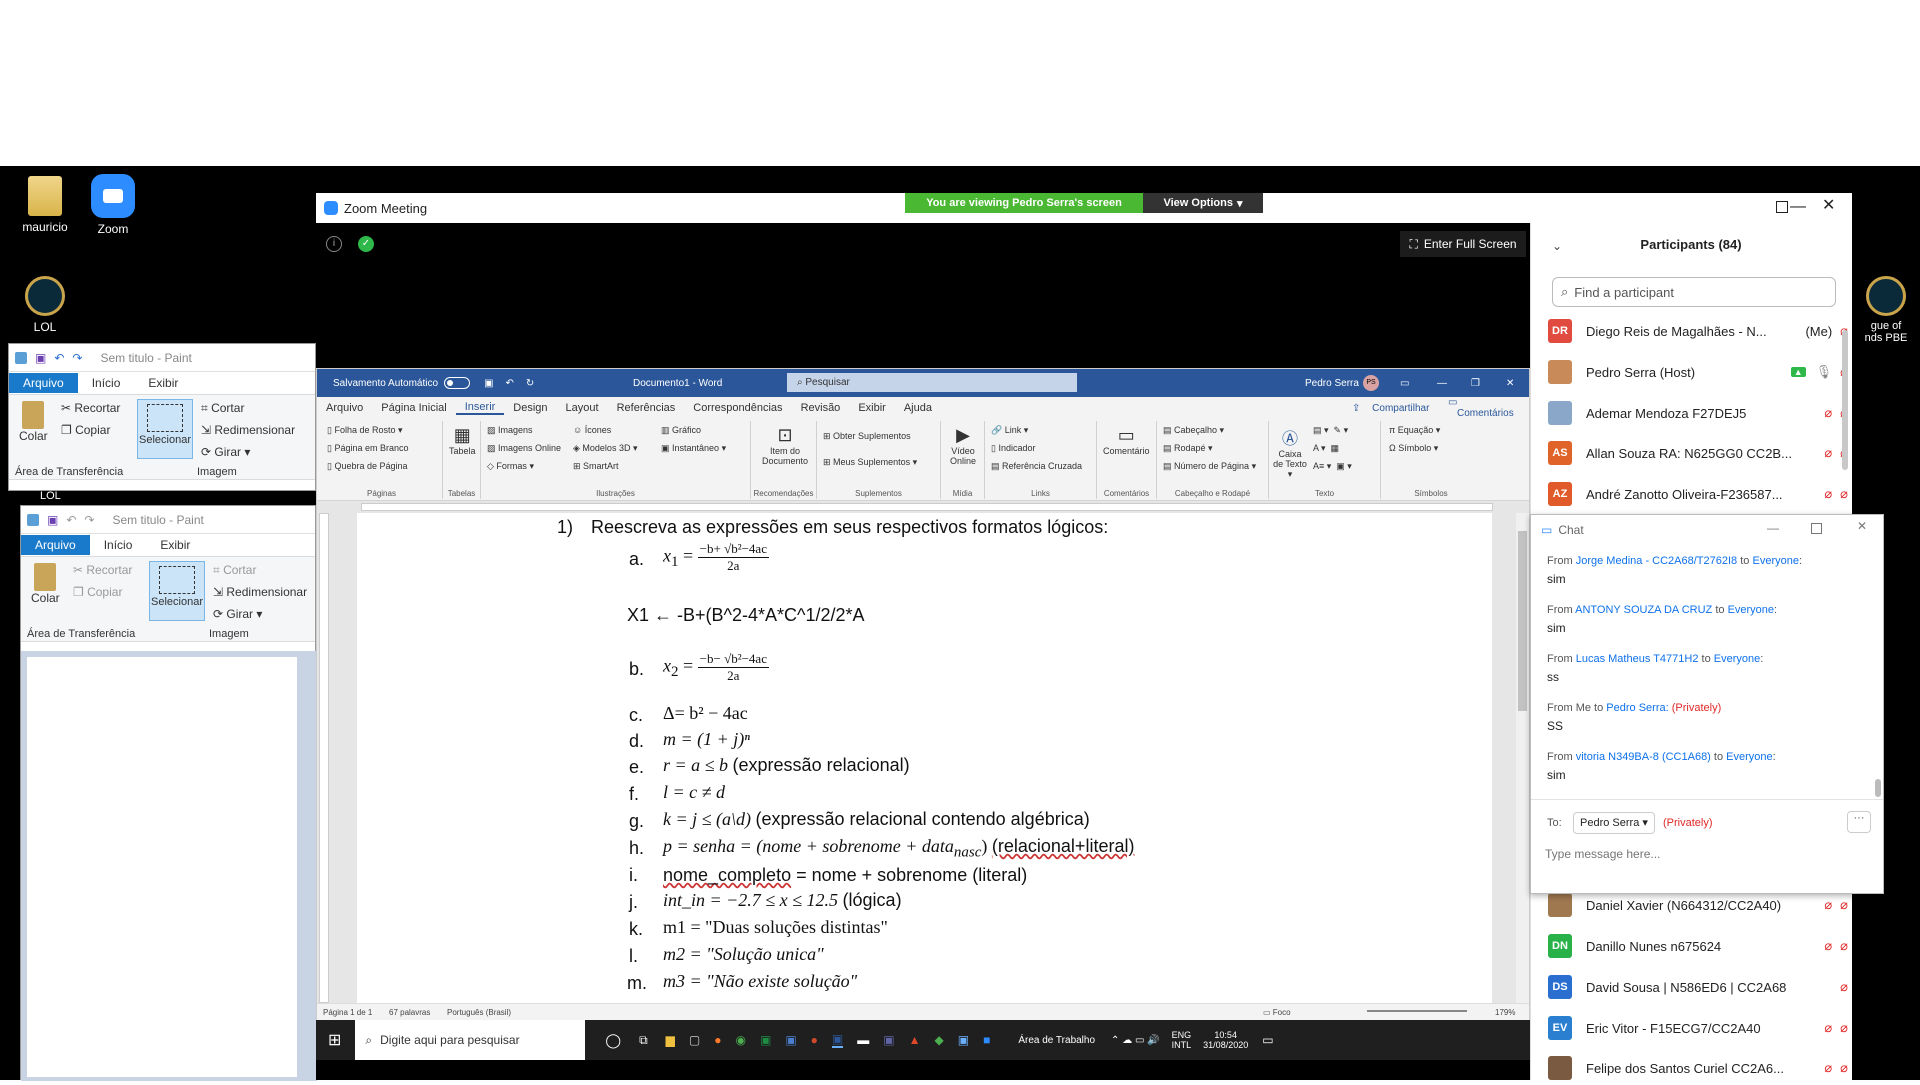  Describe the element at coordinates (717, 1040) in the screenshot. I see `firefox-icon: ●` at that location.